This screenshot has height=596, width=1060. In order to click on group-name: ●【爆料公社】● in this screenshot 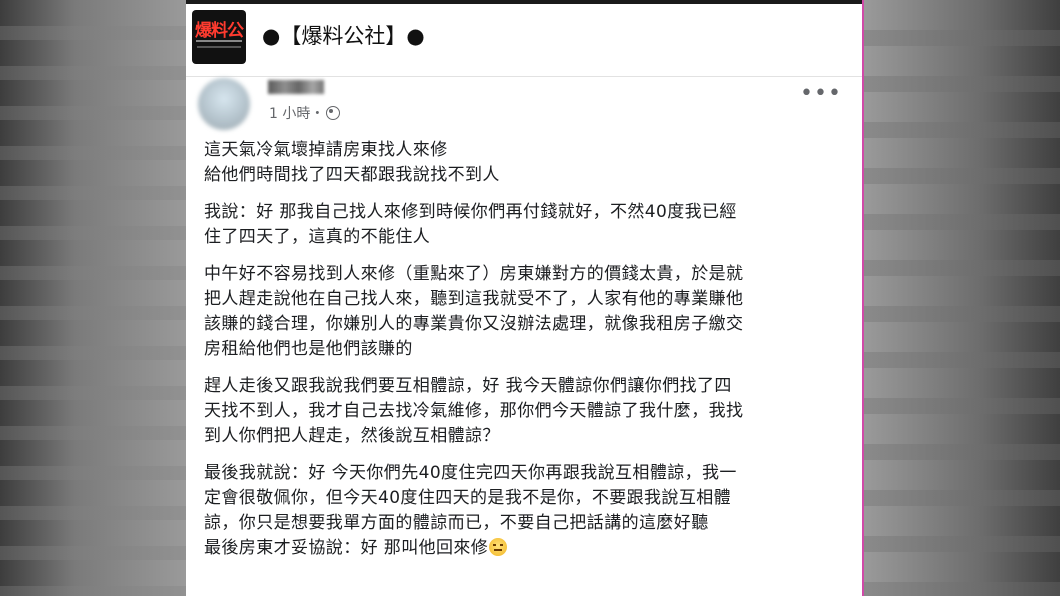, I will do `click(343, 35)`.